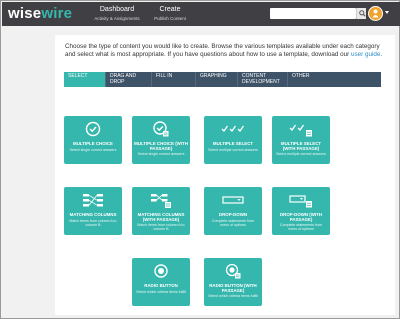 The width and height of the screenshot is (400, 319). Describe the element at coordinates (161, 217) in the screenshot. I see `template-name: MATCHING COLUMNS (WITH PASSAGE)` at that location.